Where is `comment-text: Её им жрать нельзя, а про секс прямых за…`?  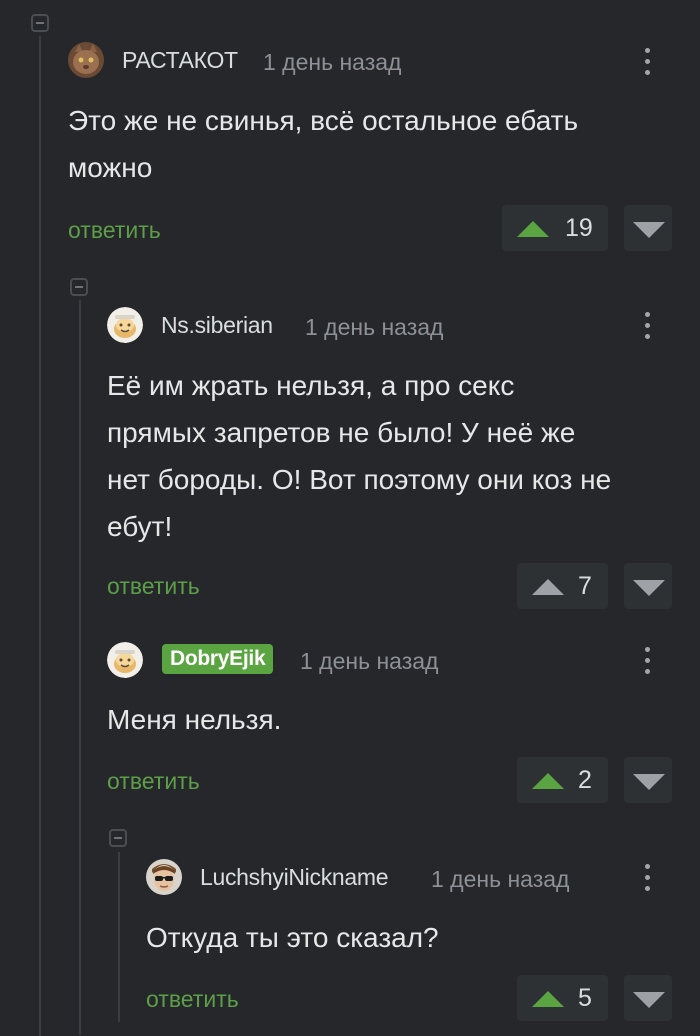 comment-text: Её им жрать нельзя, а про секс прямых за… is located at coordinates (359, 456).